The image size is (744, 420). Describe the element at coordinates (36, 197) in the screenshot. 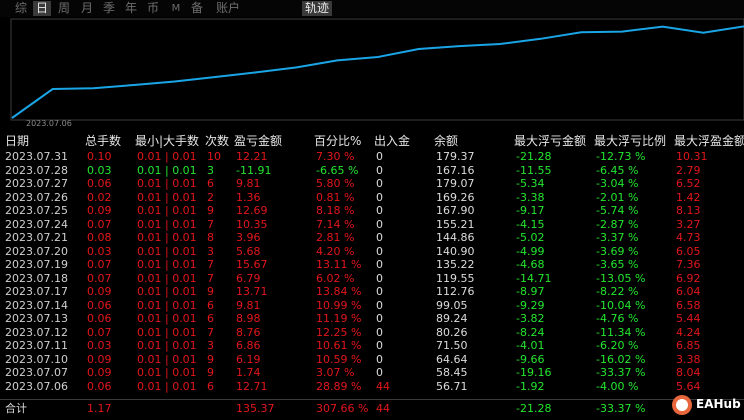

I see `cell-date: 2023.07.26` at that location.